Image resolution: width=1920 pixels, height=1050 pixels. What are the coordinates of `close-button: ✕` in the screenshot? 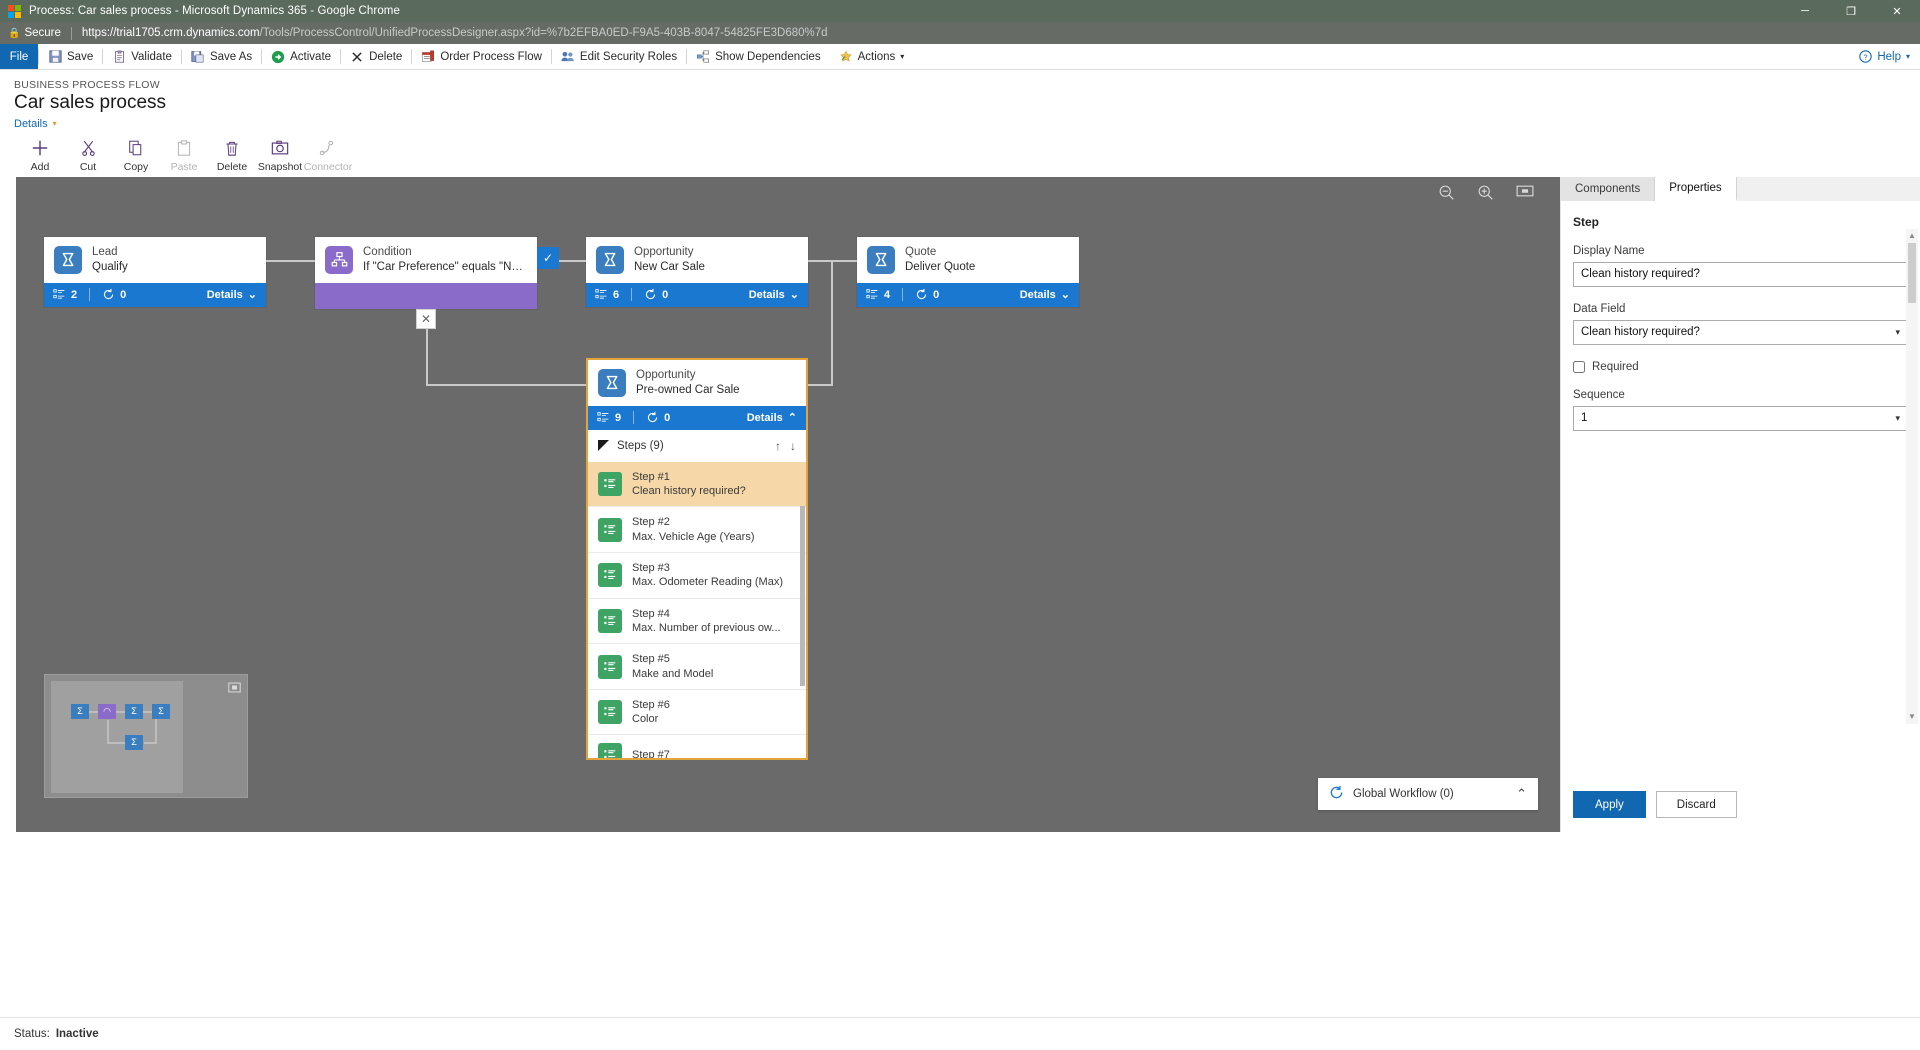 It's located at (1897, 11).